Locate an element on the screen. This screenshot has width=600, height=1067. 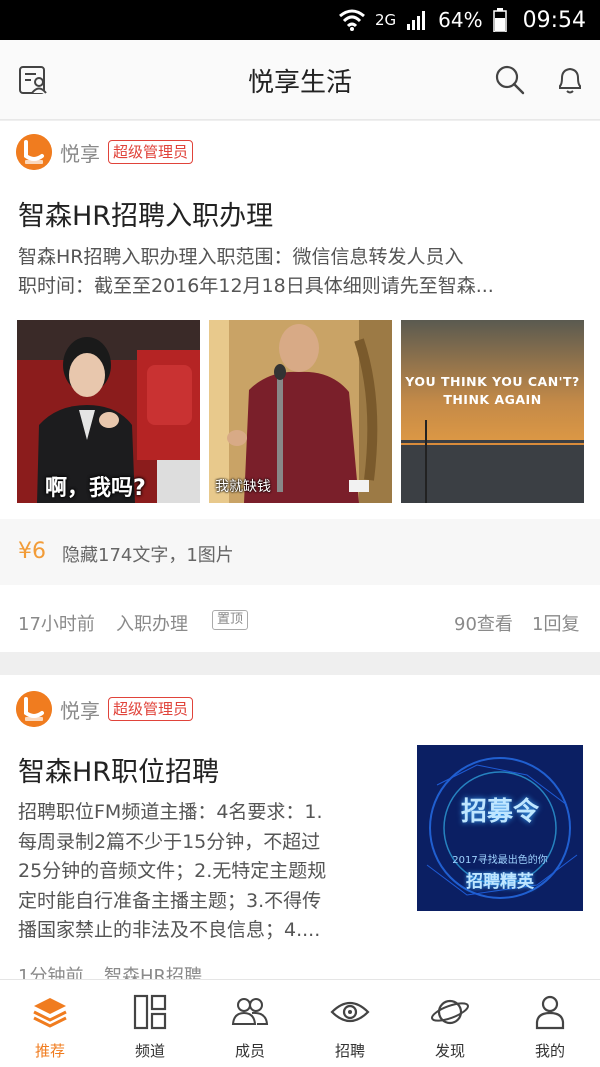
summary-line: 每周录制2篇不少于15分钟，不超过 is located at coordinates (169, 841).